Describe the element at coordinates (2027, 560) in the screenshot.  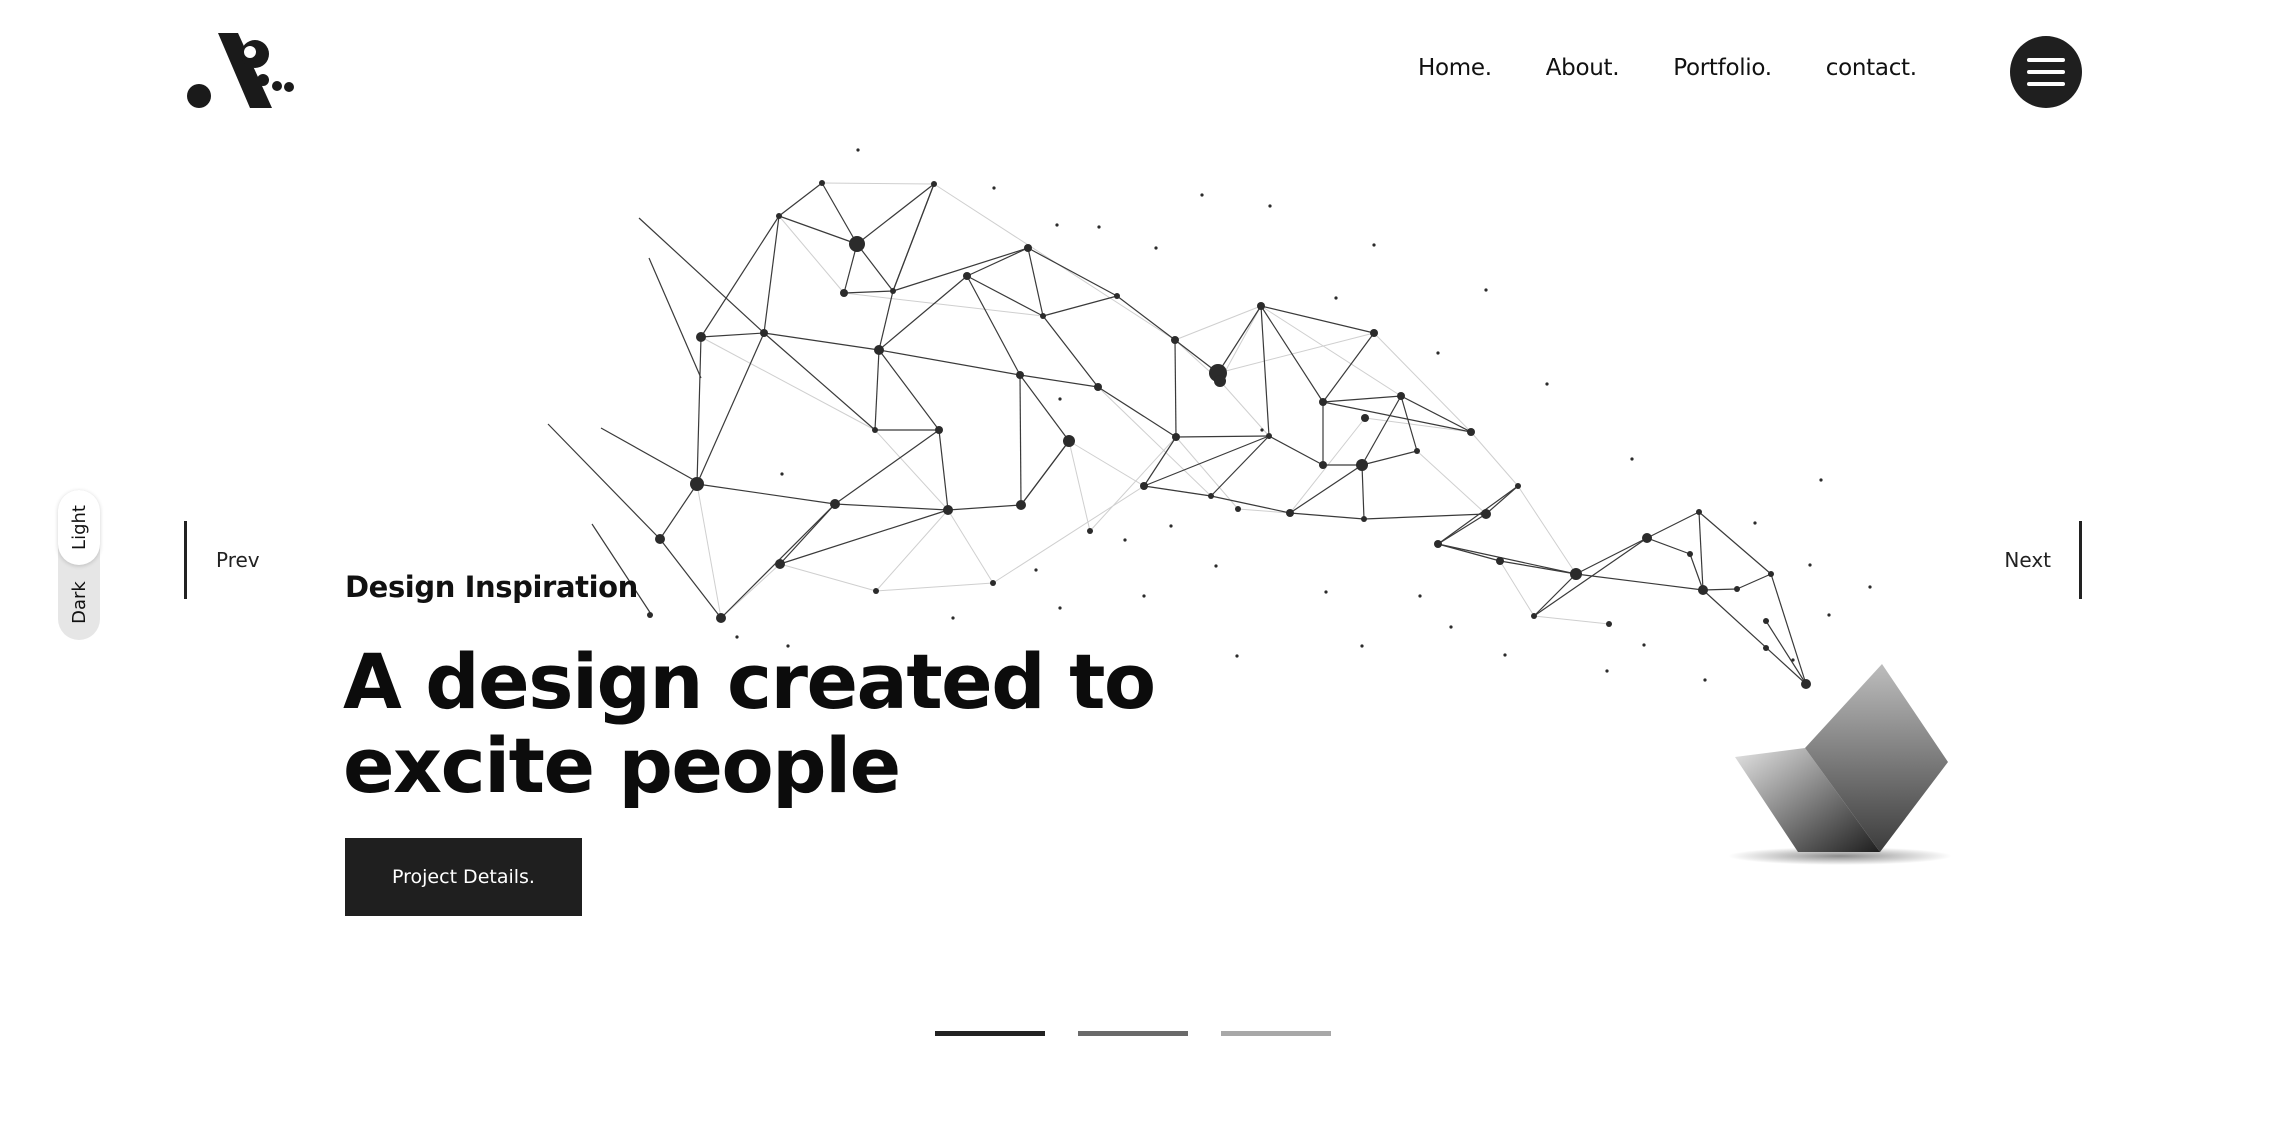
I see `next-label: Next` at that location.